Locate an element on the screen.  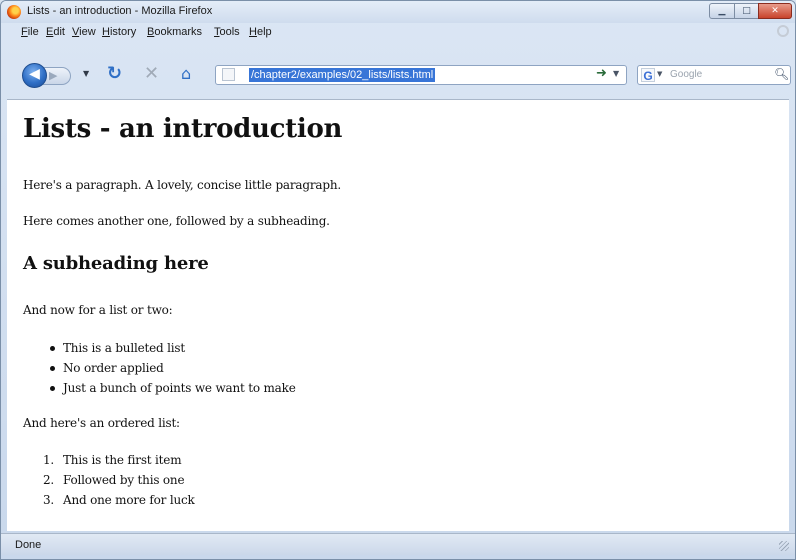
list-item-text: Followed by this one is located at coordinates (124, 480).